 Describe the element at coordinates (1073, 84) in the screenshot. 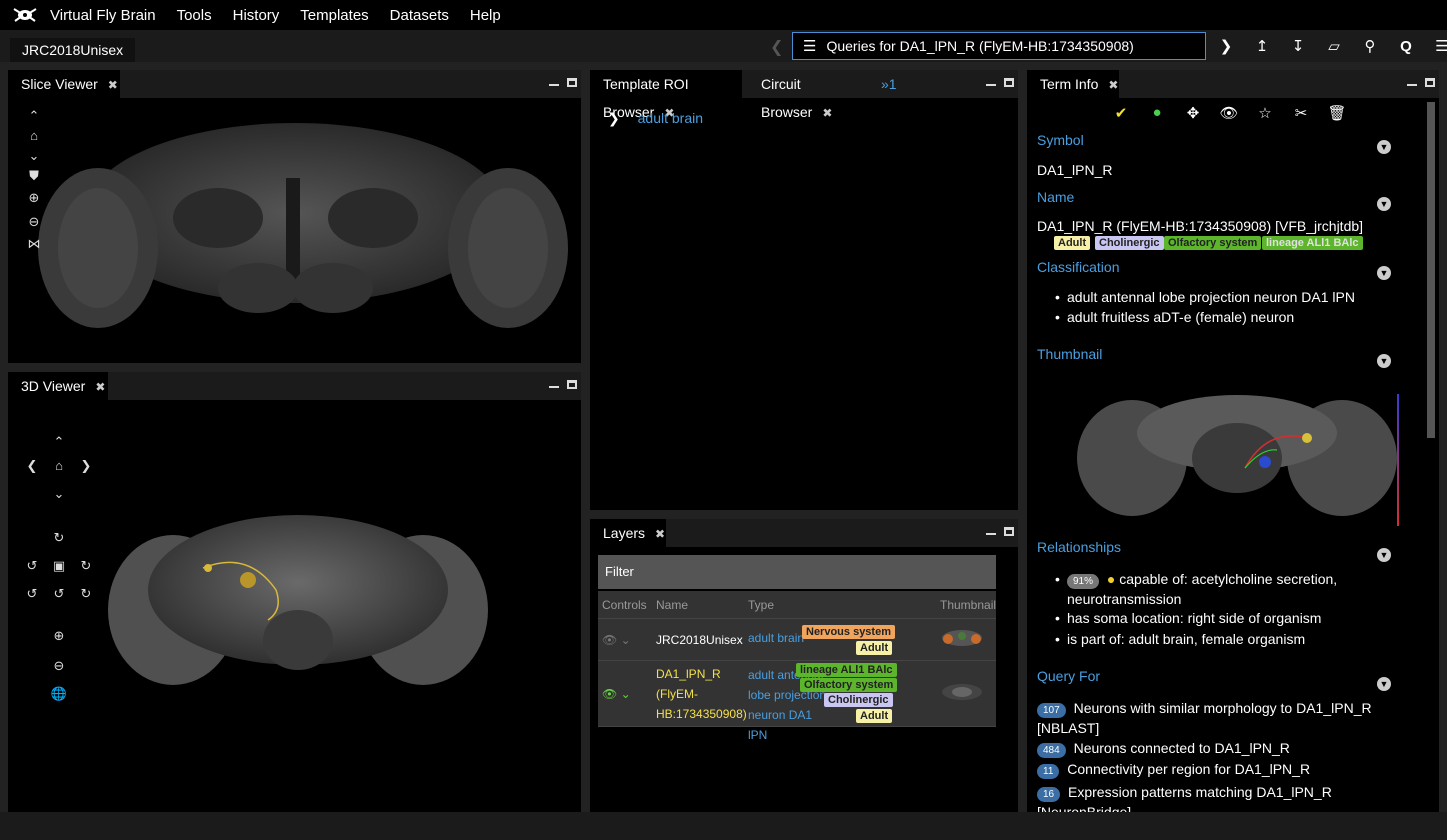

I see `tab-term-info: Term Info ✖` at that location.